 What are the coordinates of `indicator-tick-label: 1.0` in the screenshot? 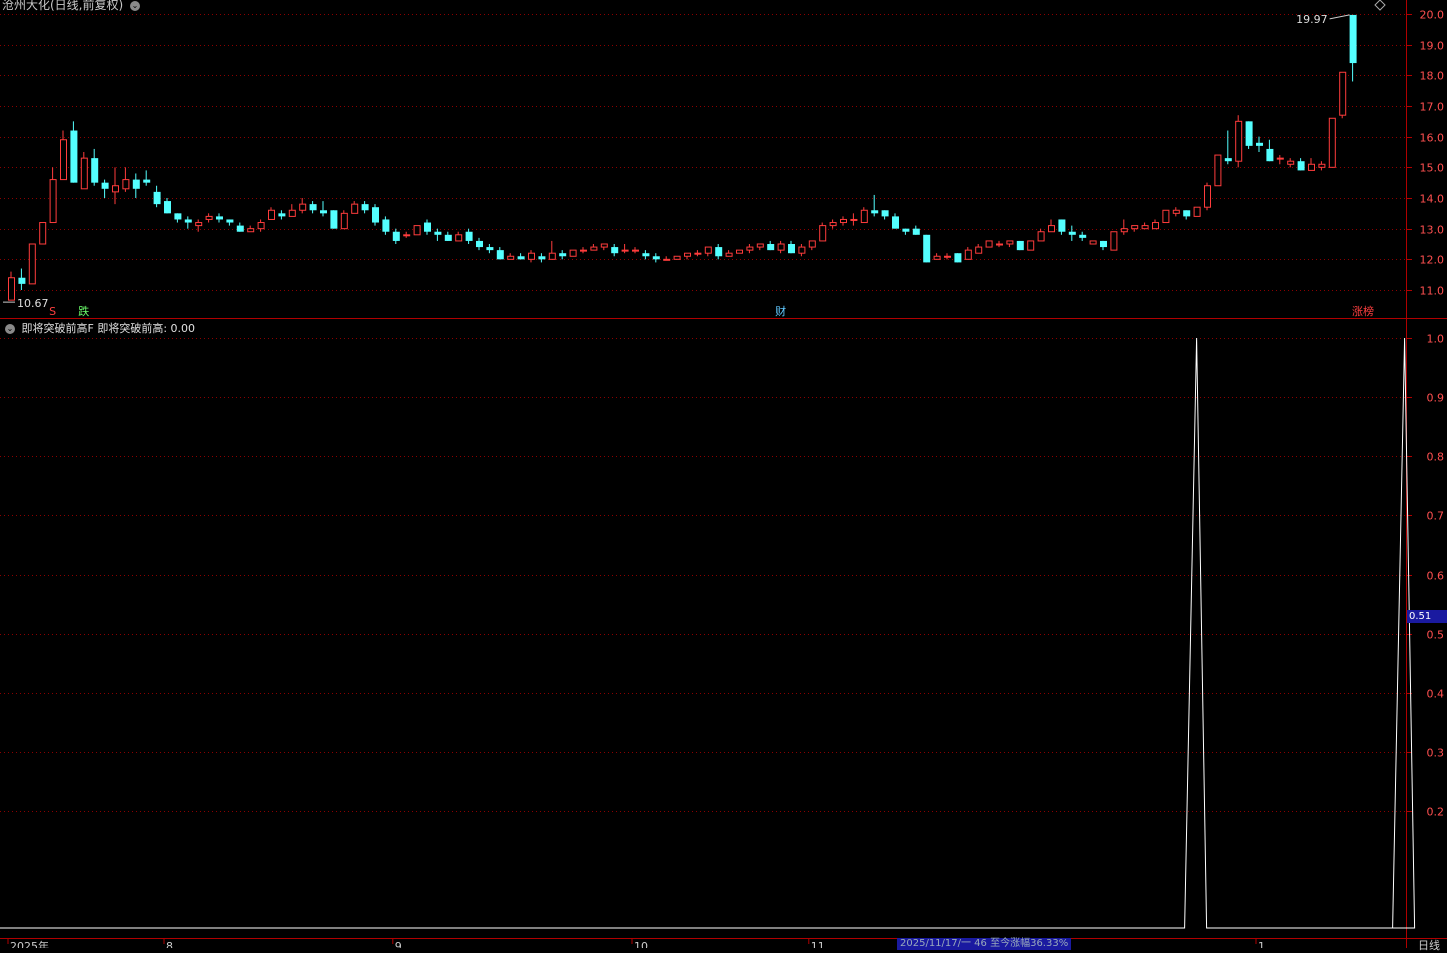 It's located at (1436, 339).